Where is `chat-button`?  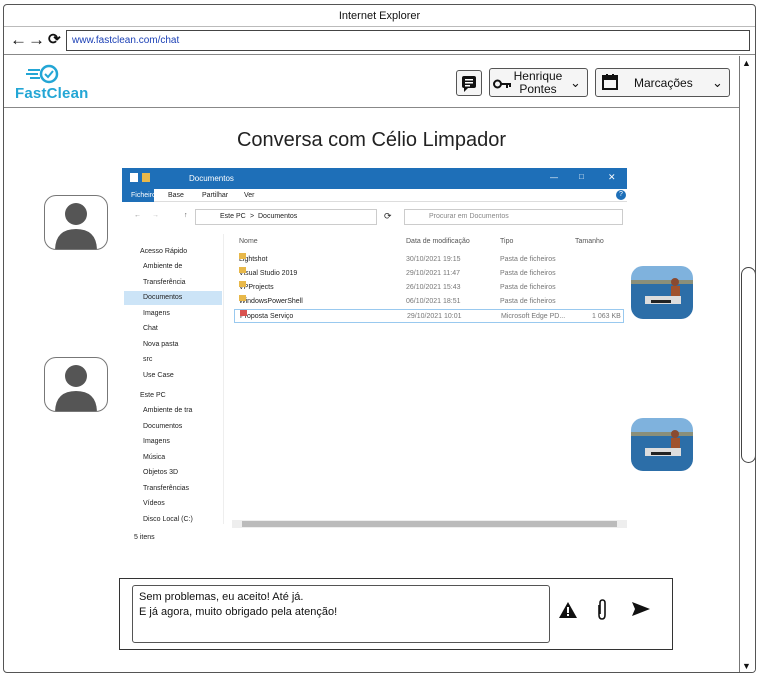
chat-button is located at coordinates (469, 83).